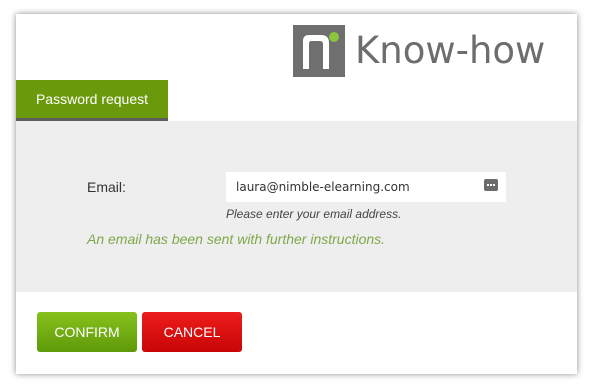 The width and height of the screenshot is (593, 391). What do you see at coordinates (314, 214) in the screenshot?
I see `email-hint: Please enter your email address.` at bounding box center [314, 214].